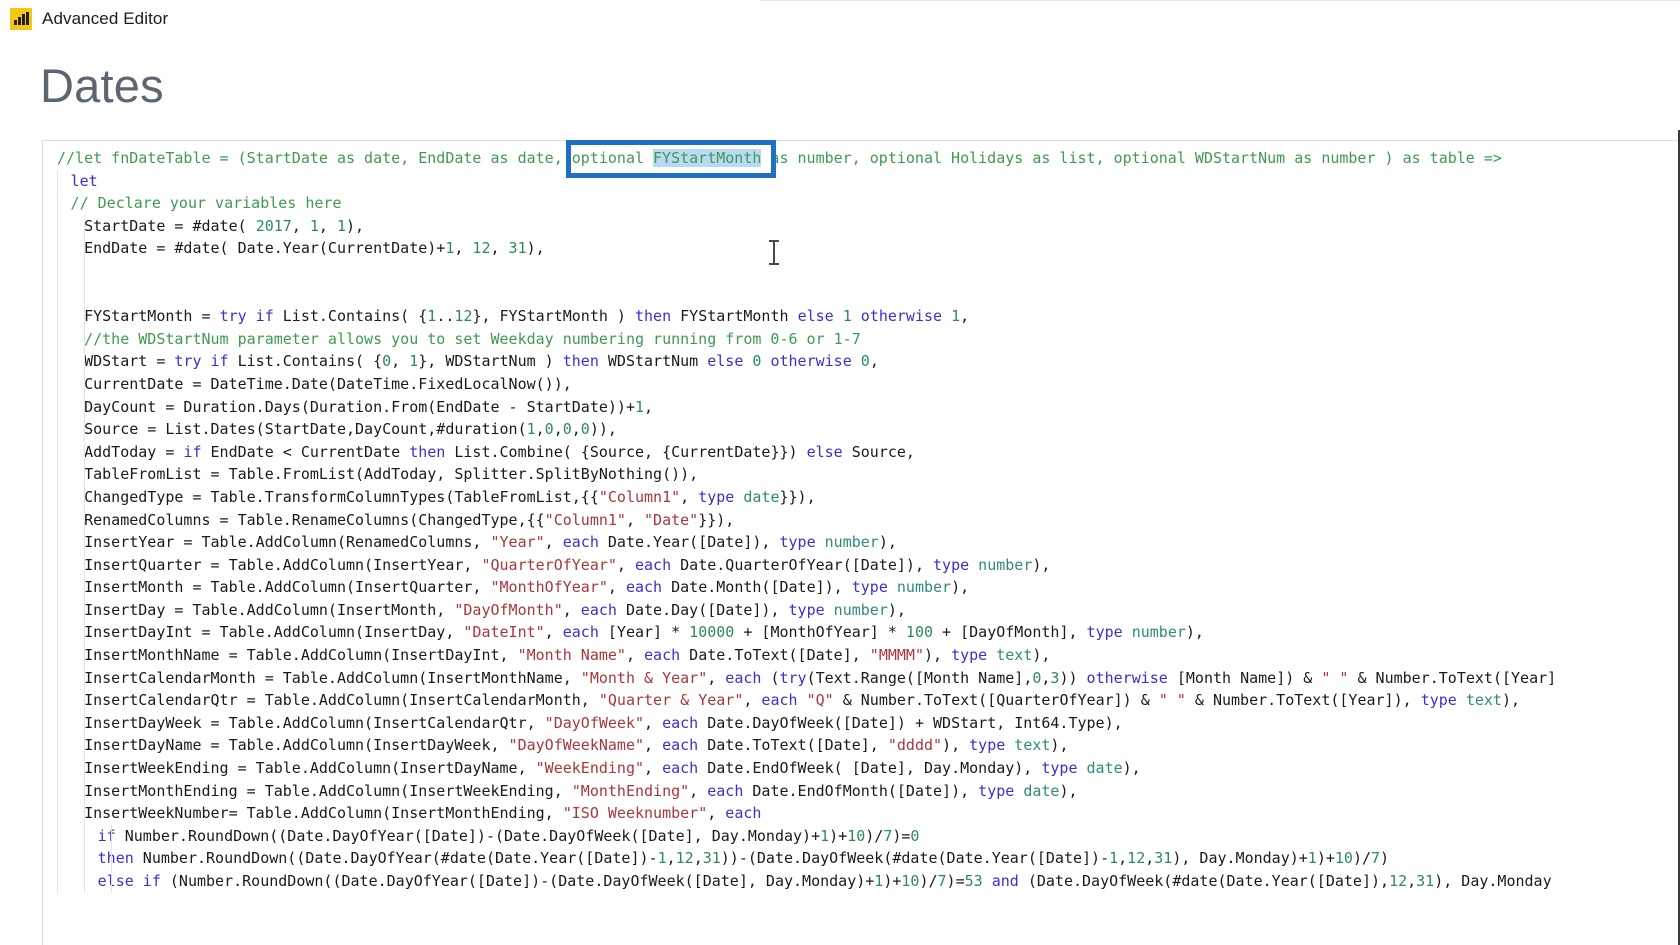  Describe the element at coordinates (350, 316) in the screenshot. I see `code-token: List.Contains( {` at that location.